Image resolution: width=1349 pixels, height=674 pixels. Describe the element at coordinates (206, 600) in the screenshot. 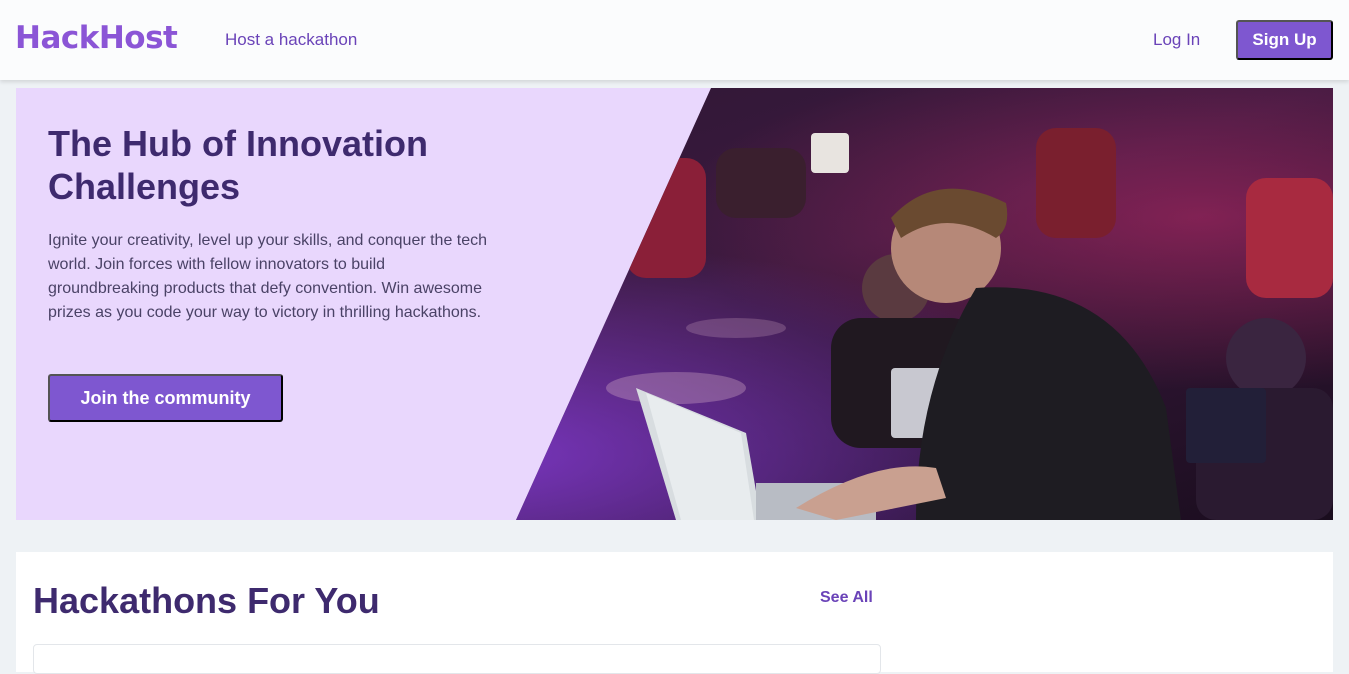

I see `section-title: Hackathons For You` at that location.